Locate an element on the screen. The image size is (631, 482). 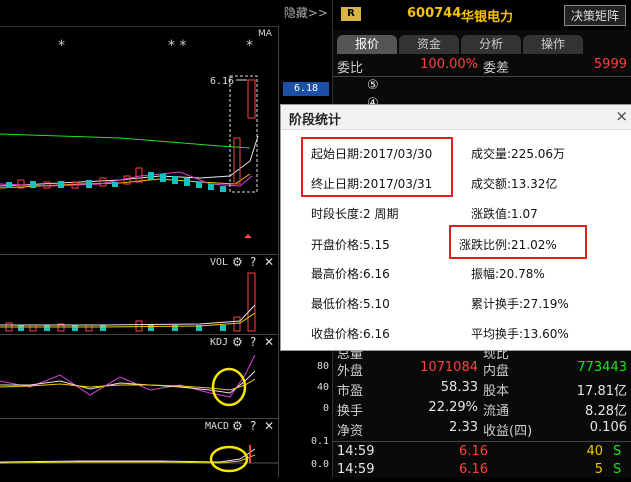
amplitude: 振幅:20.78% is located at coordinates (508, 274).